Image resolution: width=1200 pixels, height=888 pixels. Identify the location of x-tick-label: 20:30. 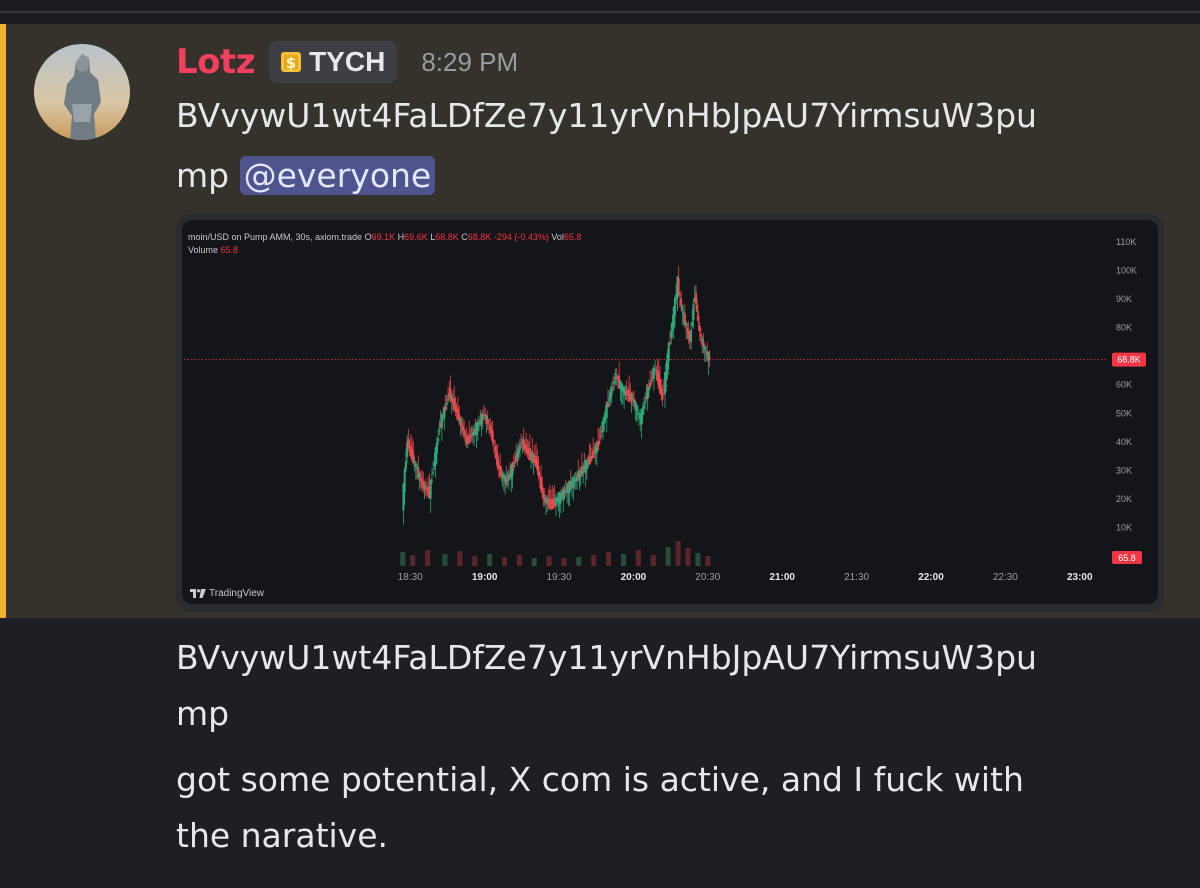
(707, 577).